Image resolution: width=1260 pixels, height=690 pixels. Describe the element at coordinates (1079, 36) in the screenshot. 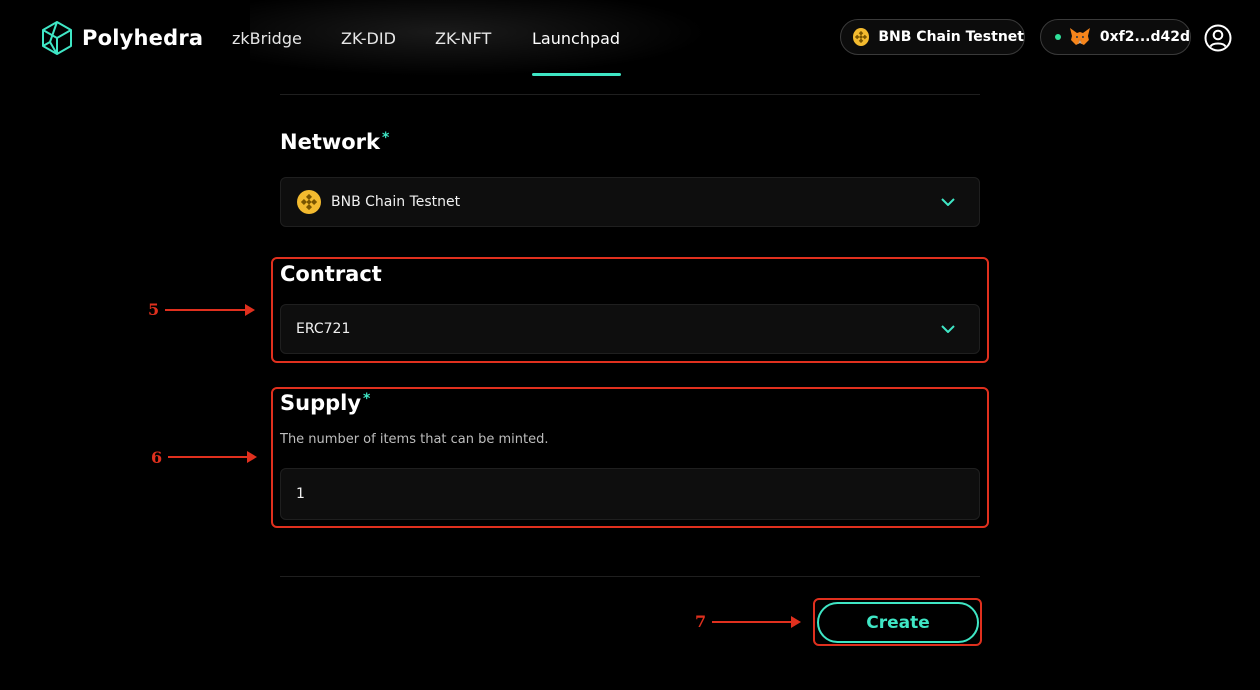

I see `metamask-fox-icon` at that location.